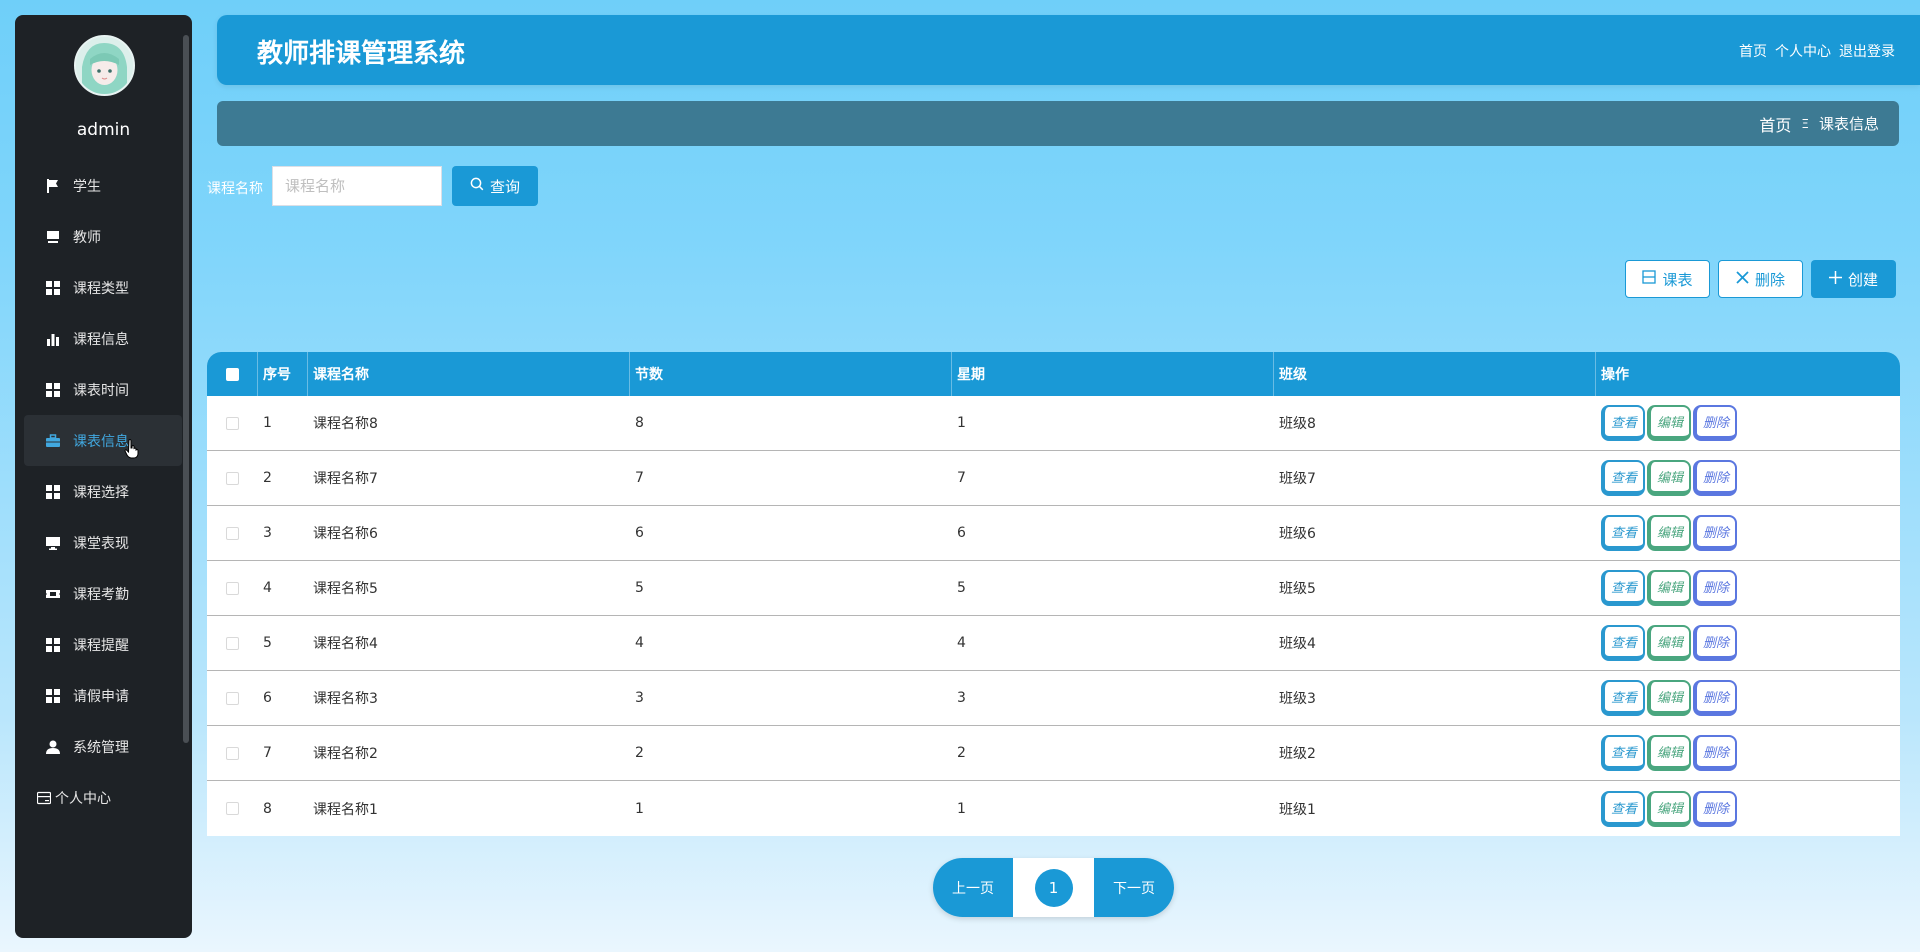 This screenshot has width=1920, height=952. Describe the element at coordinates (103, 338) in the screenshot. I see `sidebar-item-course-info: 课程信息` at that location.